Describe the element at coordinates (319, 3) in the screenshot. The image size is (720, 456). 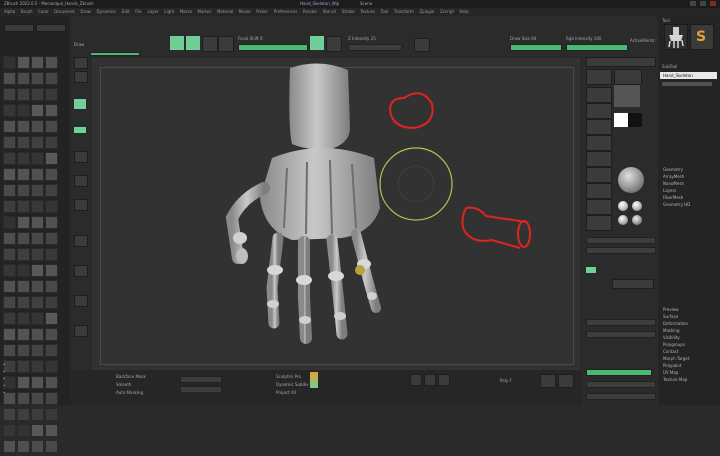
I see `window-tab: Hand_Skeleton_Wip` at that location.